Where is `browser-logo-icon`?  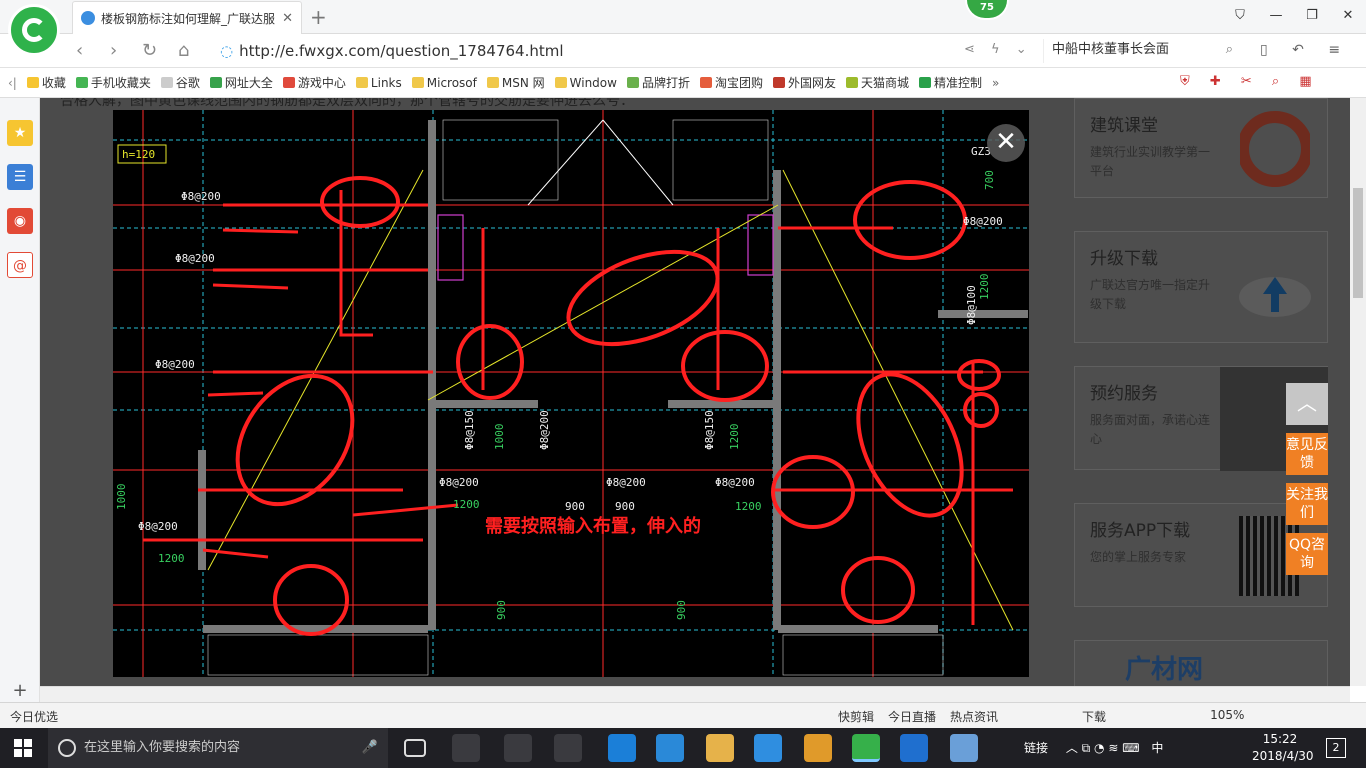 browser-logo-icon is located at coordinates (34, 30).